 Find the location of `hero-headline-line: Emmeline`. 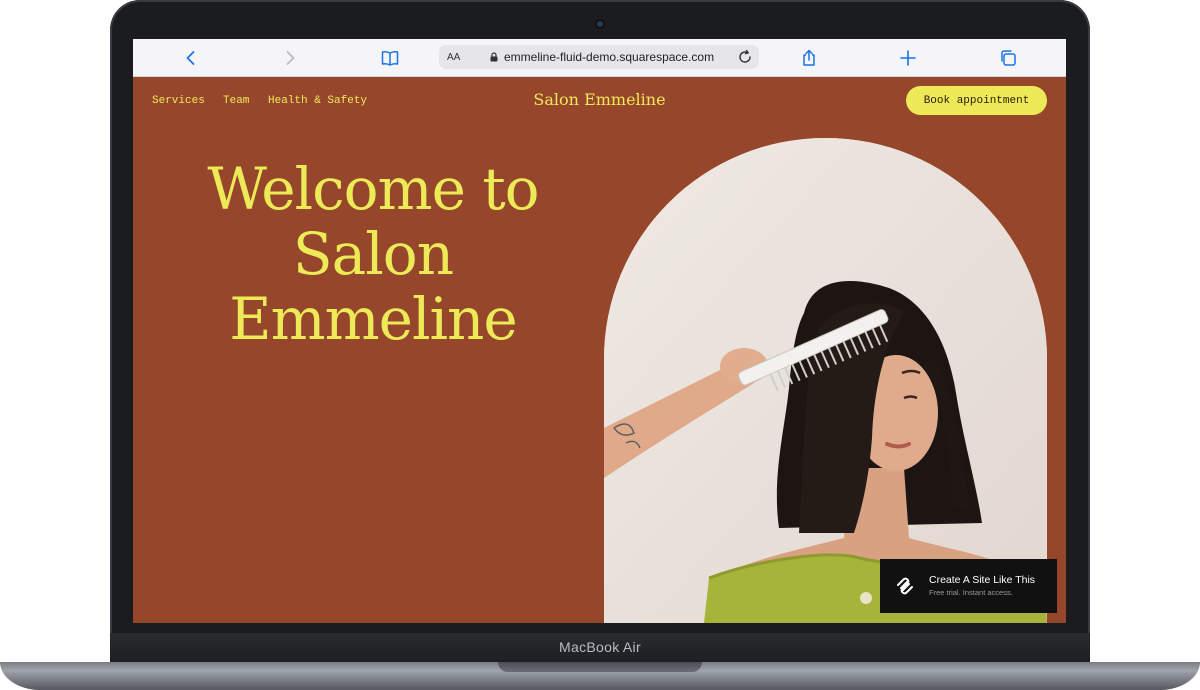

hero-headline-line: Emmeline is located at coordinates (373, 319).